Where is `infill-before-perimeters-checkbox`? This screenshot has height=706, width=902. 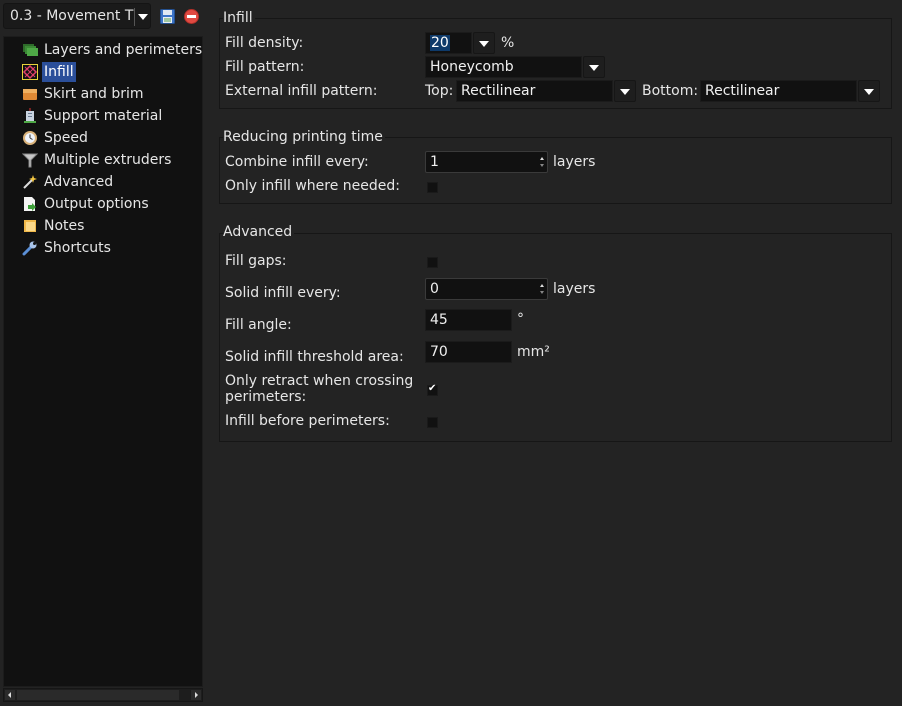
infill-before-perimeters-checkbox is located at coordinates (432, 422).